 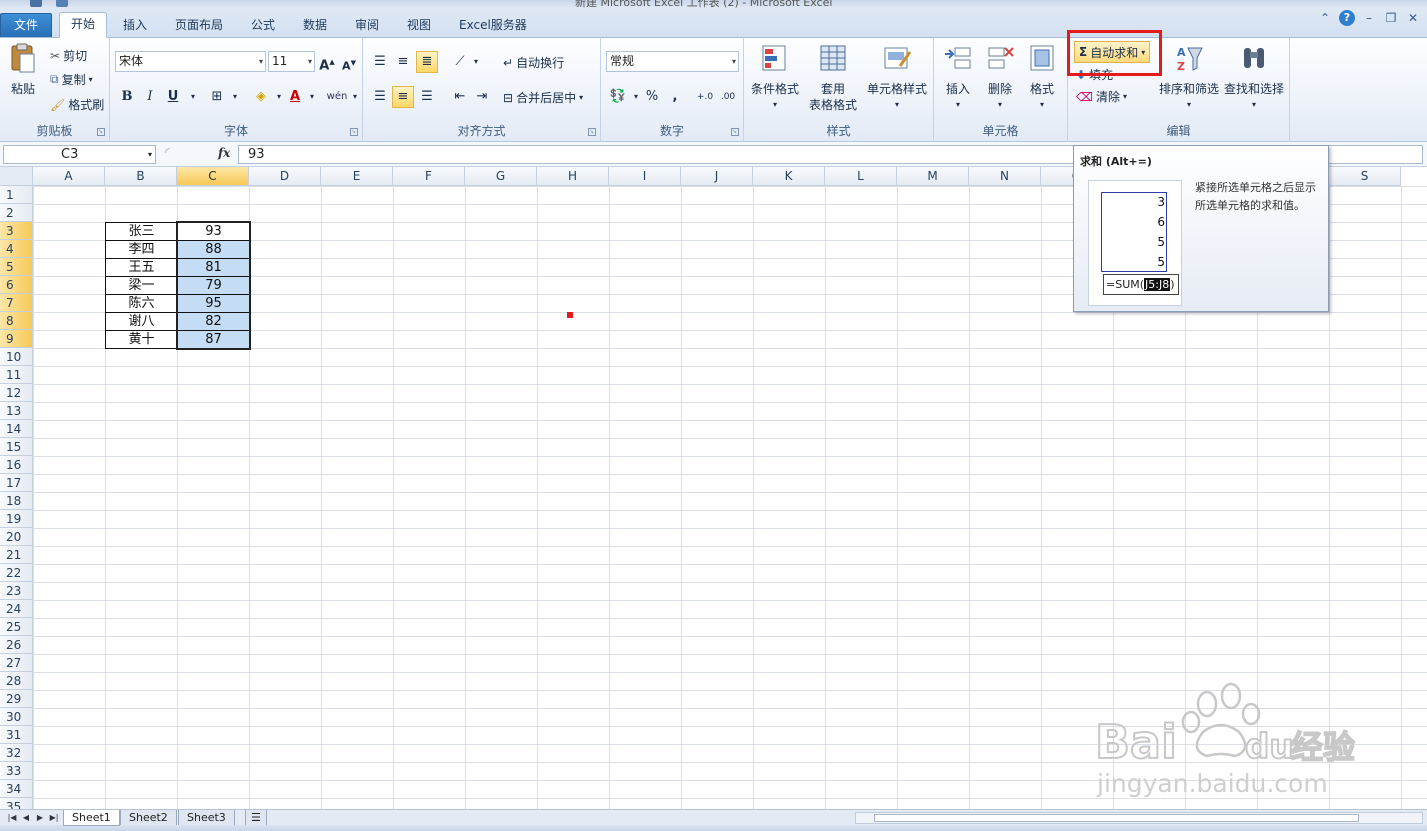 I want to click on copy-button: ⧉ 复制 ▾, so click(x=71, y=79).